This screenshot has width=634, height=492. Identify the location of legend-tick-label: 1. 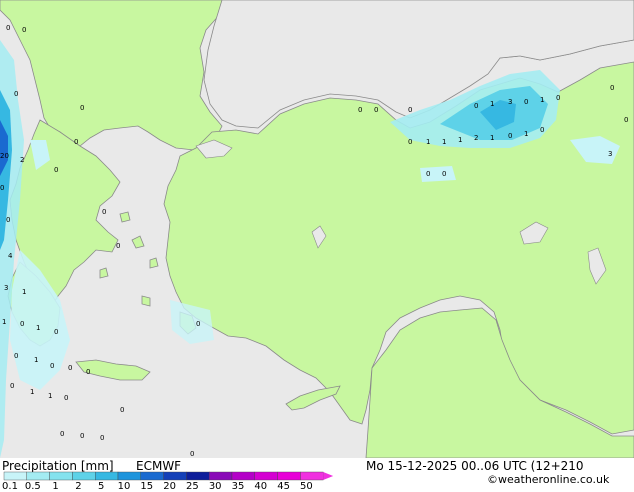
(55, 486).